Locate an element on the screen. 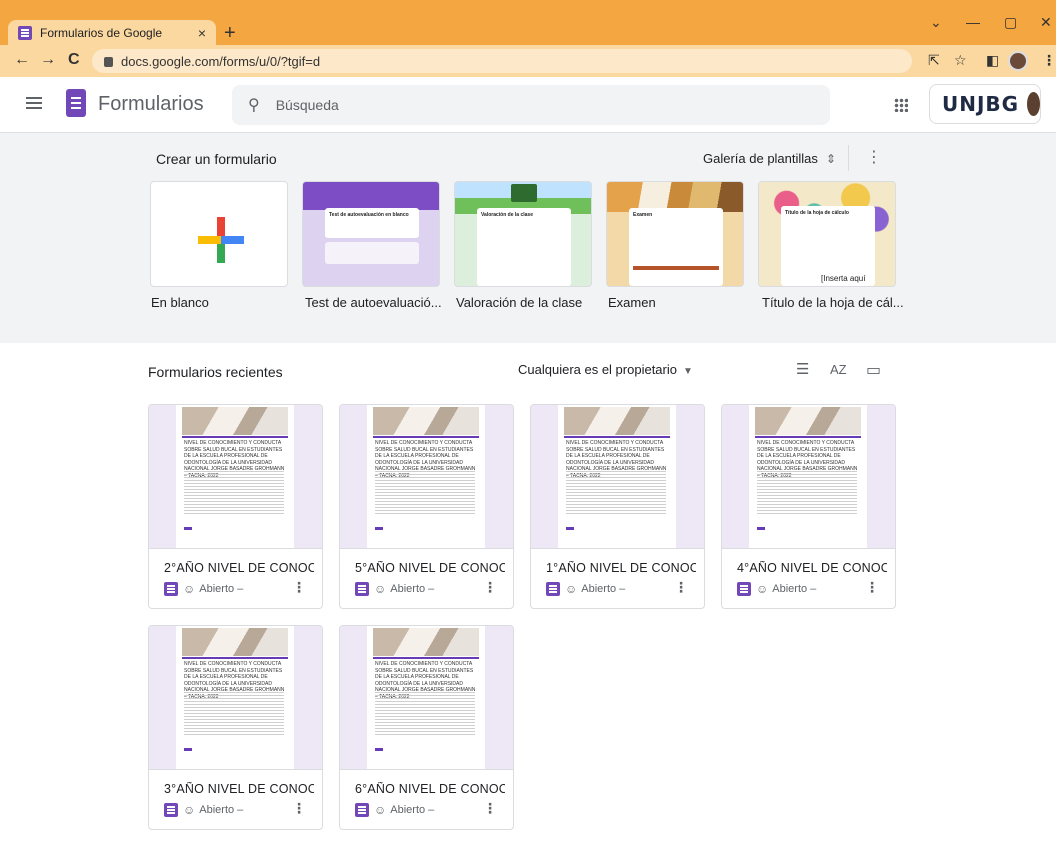 The height and width of the screenshot is (855, 1056). tab-search-icon: ⌄ is located at coordinates (936, 22).